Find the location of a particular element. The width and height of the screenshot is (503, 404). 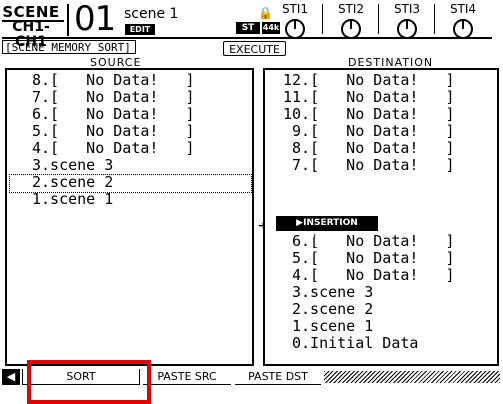

chevron-left-icon: ◀ is located at coordinates (11, 376).